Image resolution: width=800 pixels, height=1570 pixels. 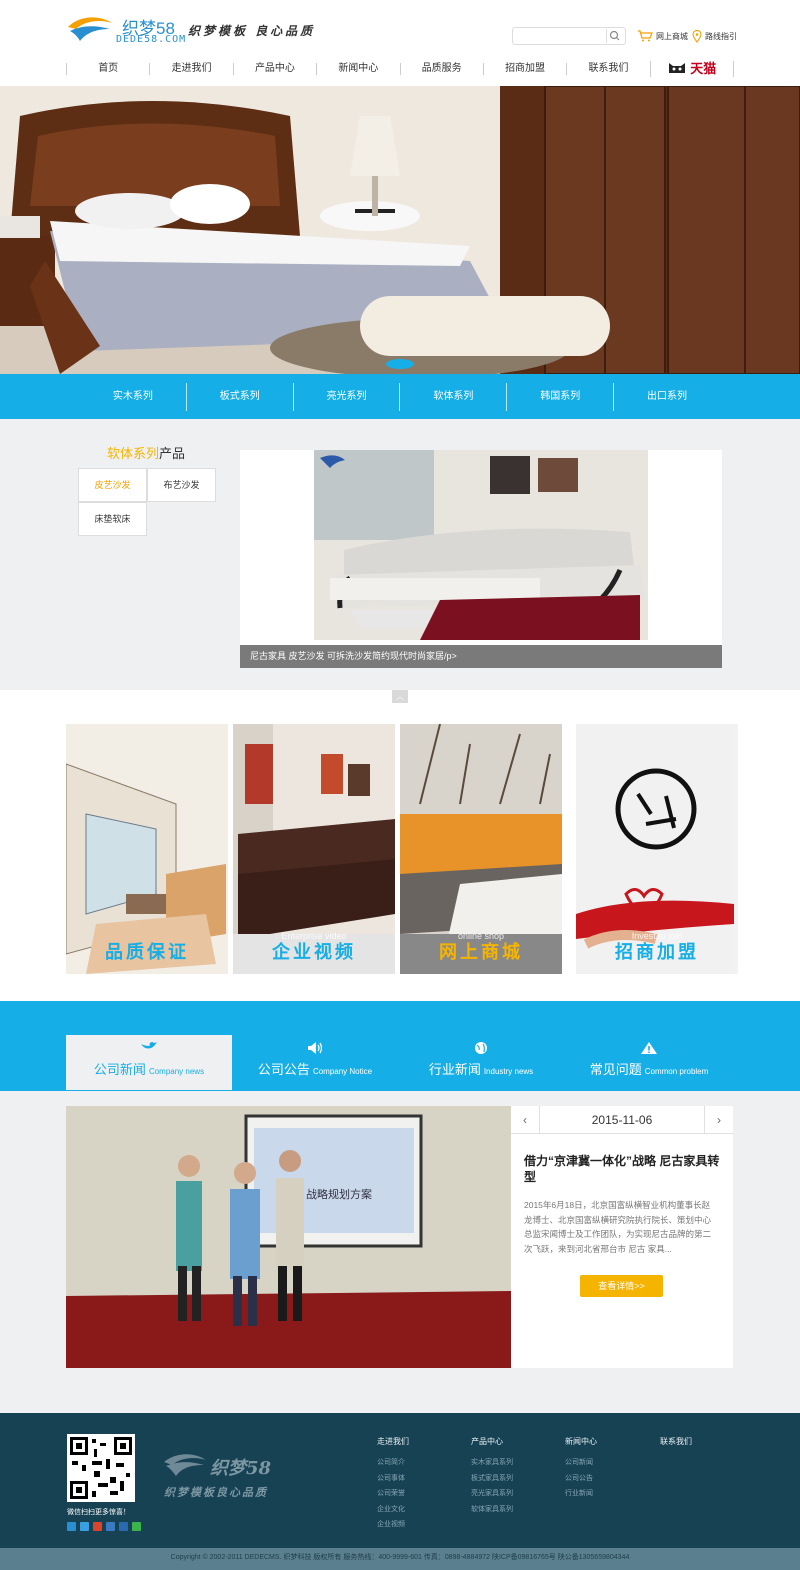 I want to click on route-guide-link: 路线指引, so click(x=714, y=36).